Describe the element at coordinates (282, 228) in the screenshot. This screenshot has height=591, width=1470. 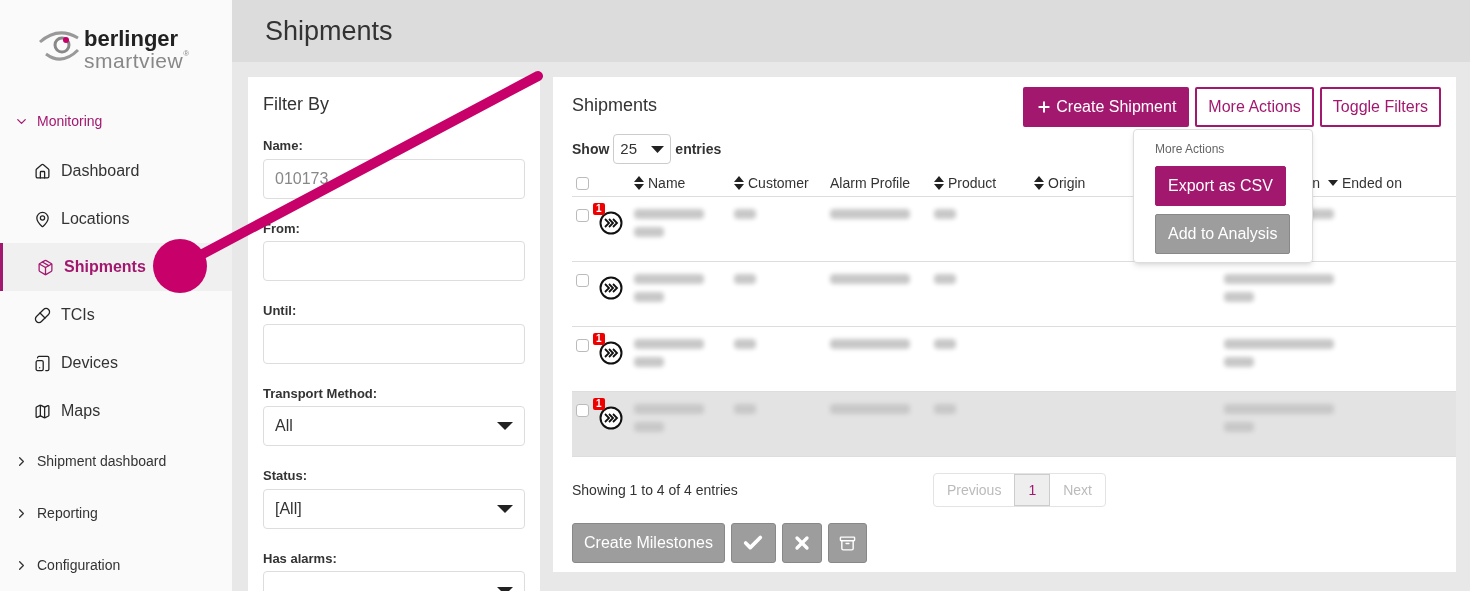
I see `field-label: From:` at that location.